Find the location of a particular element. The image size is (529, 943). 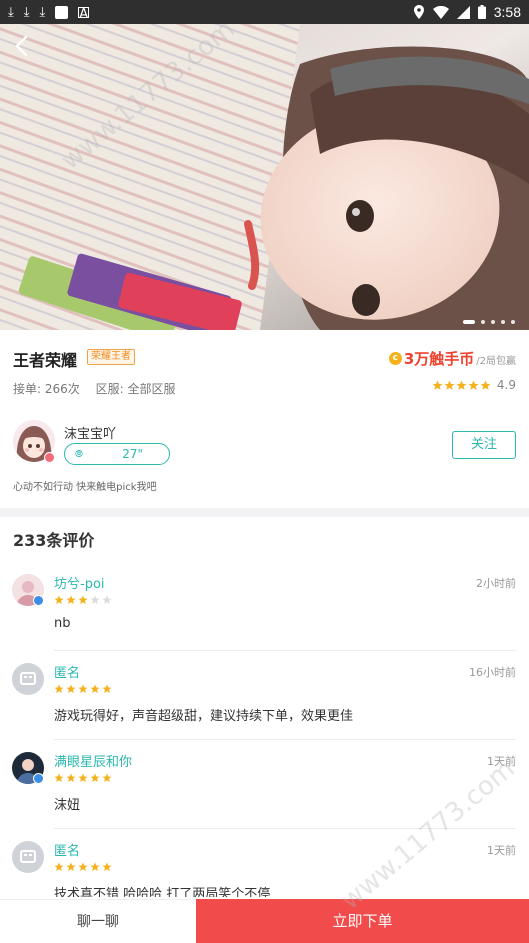

price-unit: /2局包赢 is located at coordinates (496, 361).